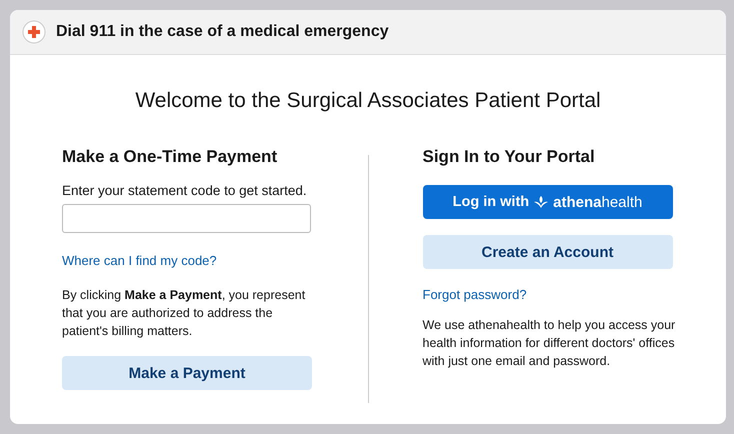 This screenshot has height=434, width=734. Describe the element at coordinates (222, 32) in the screenshot. I see `banner-text: Dial 911 in the case of a medical emergency` at that location.